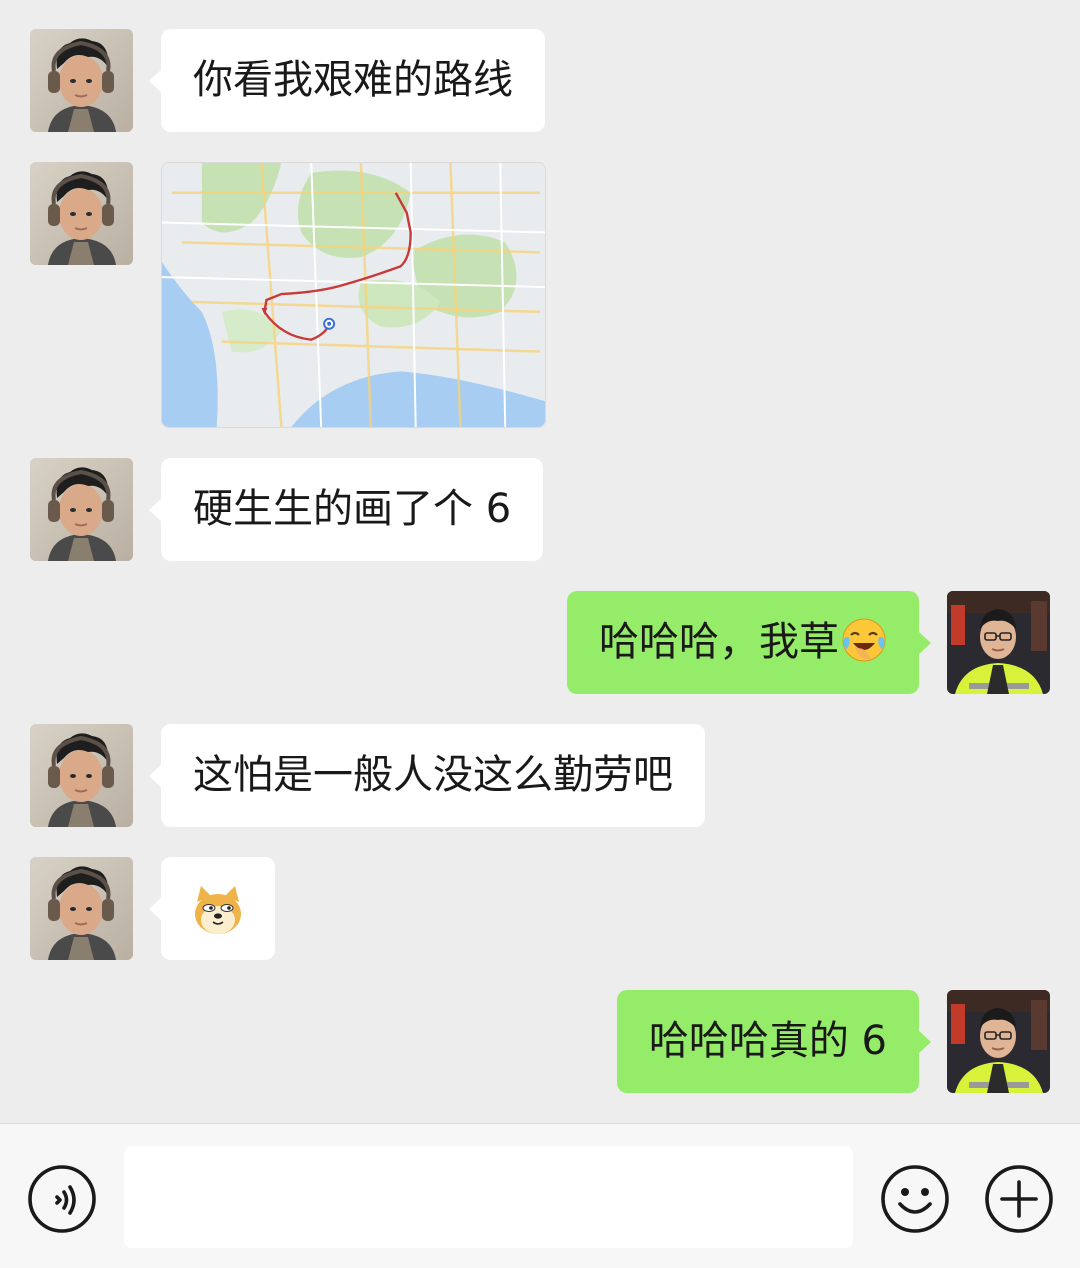 The height and width of the screenshot is (1268, 1080). I want to click on map-route-icon, so click(353, 295).